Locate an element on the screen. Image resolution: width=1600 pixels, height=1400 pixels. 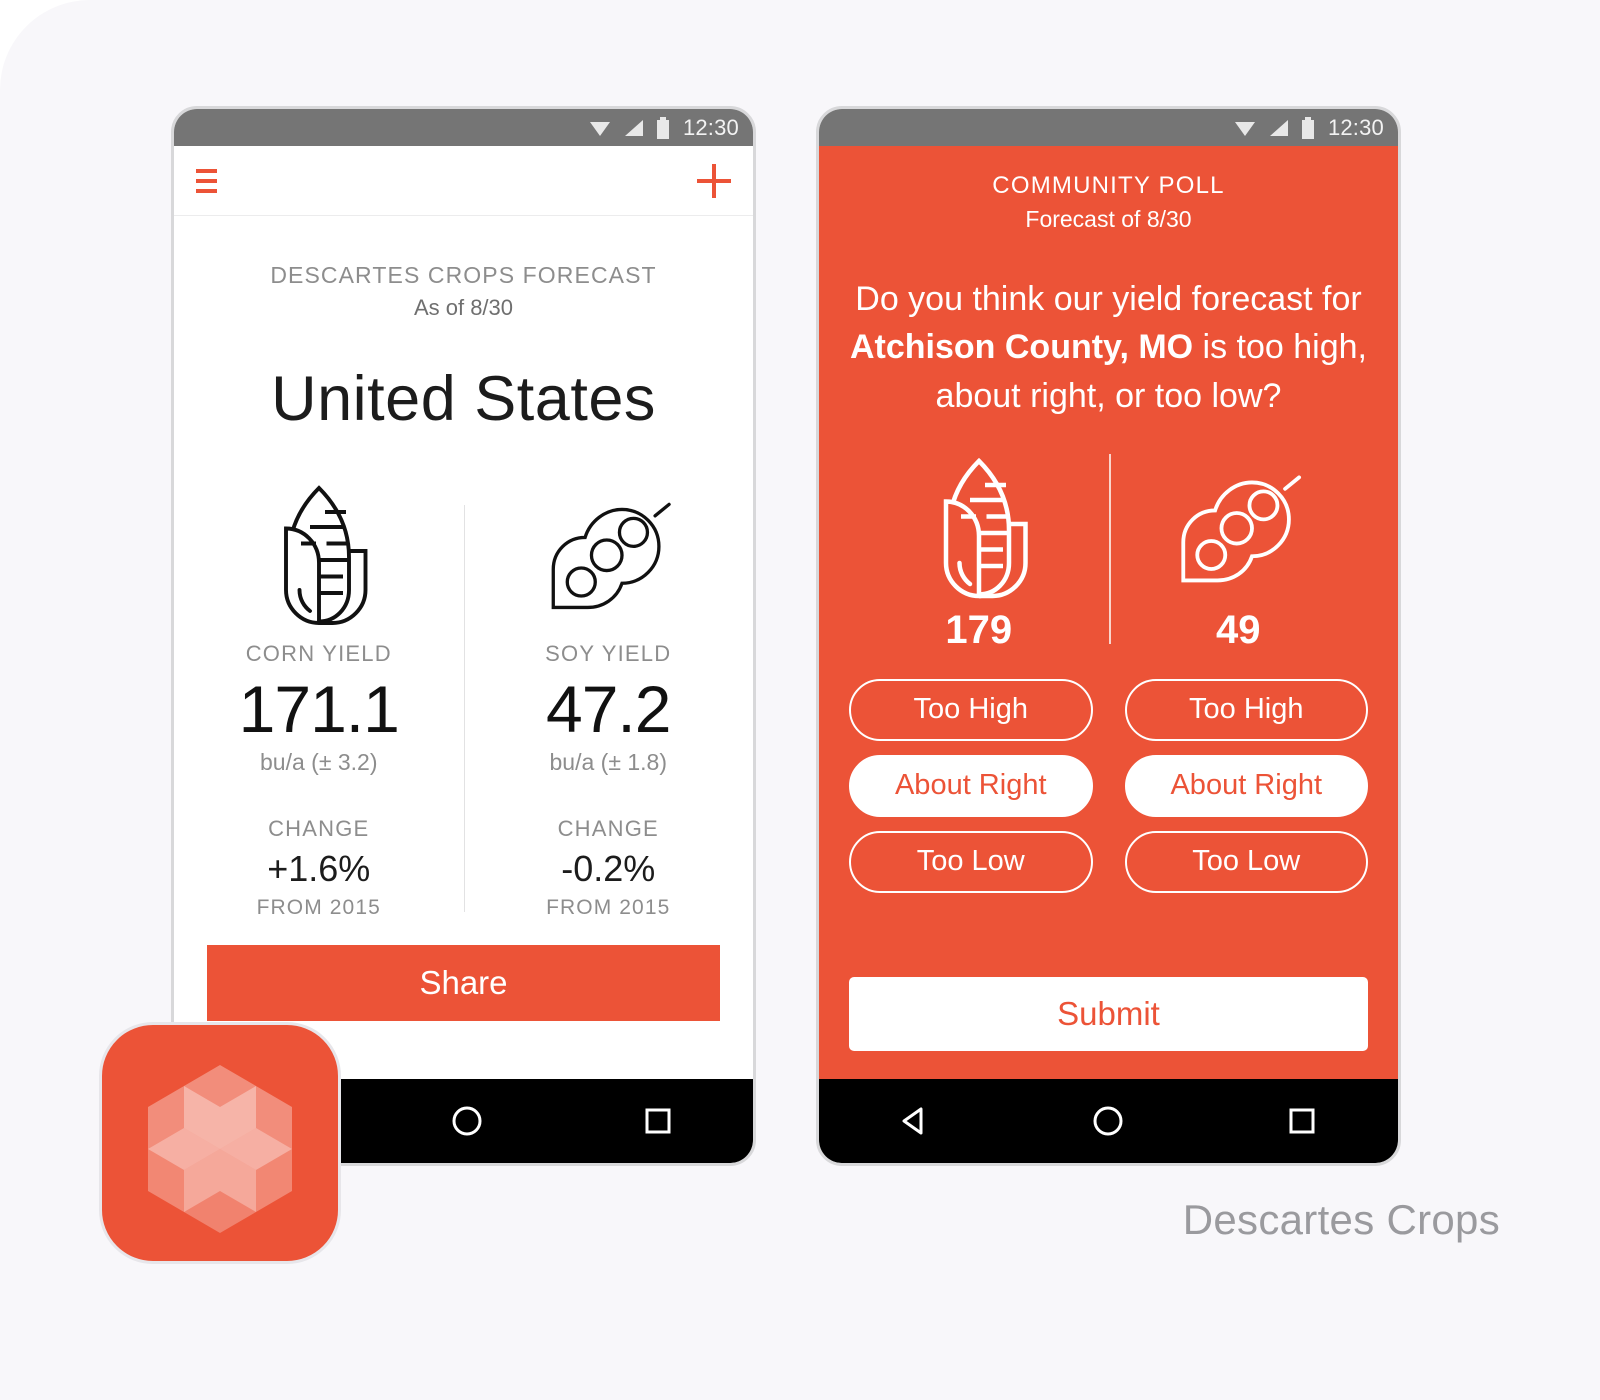
poll-options-corn: Too High About Right Too Low is located at coordinates (971, 785).